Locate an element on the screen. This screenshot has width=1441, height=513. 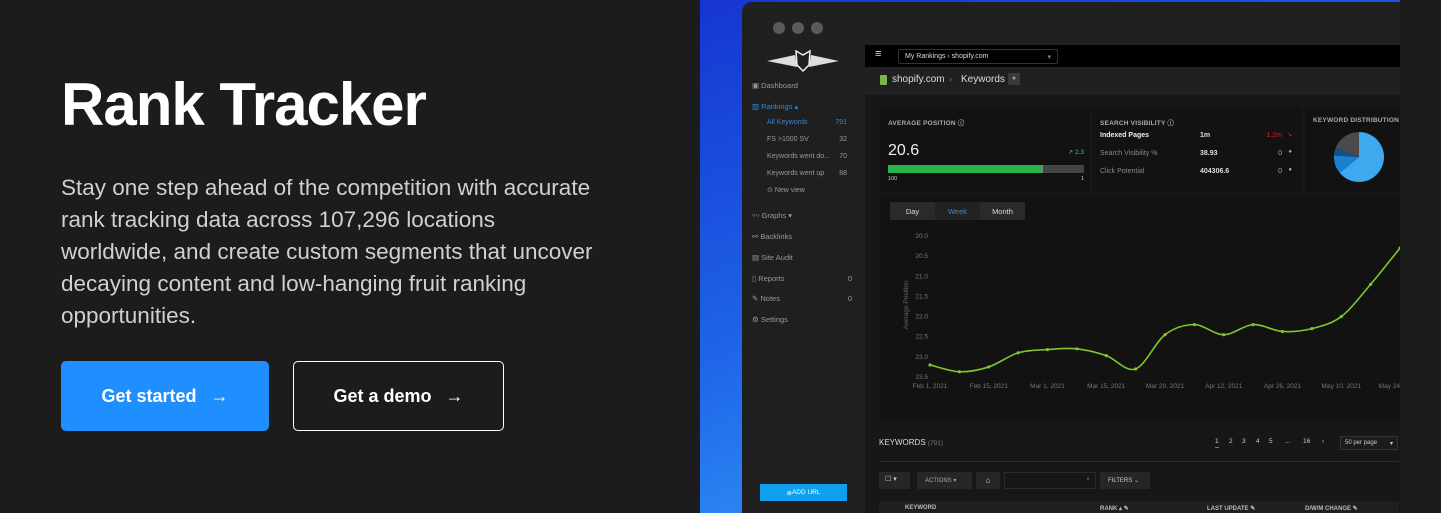
sidebar-item-dashboard: ▣ Dashboard is located at coordinates (775, 85).